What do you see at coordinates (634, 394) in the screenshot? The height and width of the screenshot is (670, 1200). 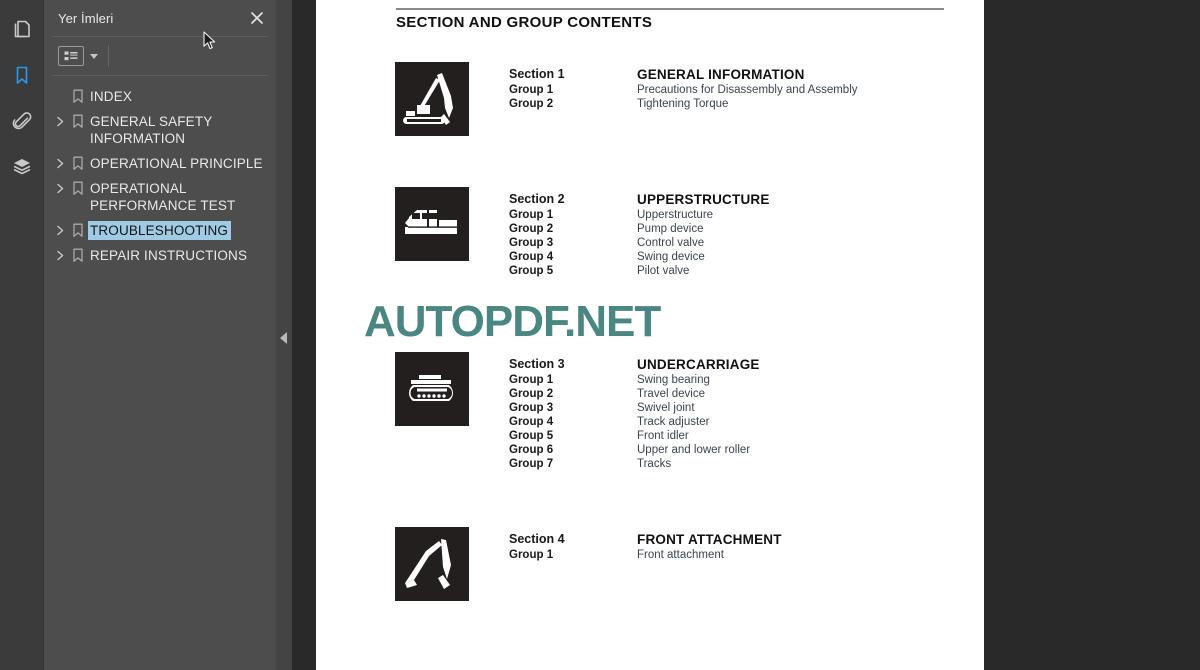 I see `group-row: Group 2 Travel device` at bounding box center [634, 394].